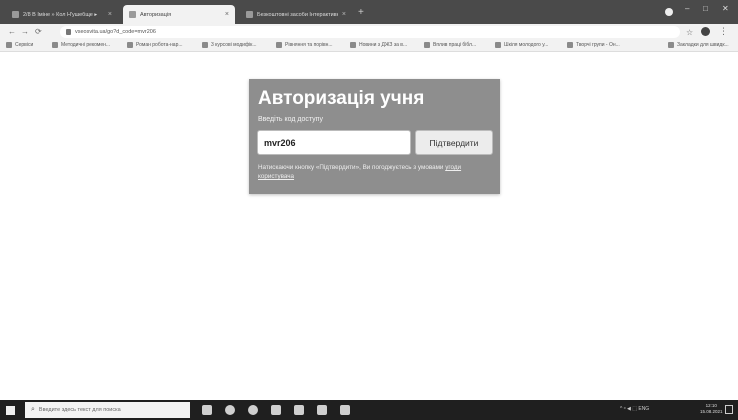 The height and width of the screenshot is (420, 738). What do you see at coordinates (361, 13) in the screenshot?
I see `new-tab-button: +` at bounding box center [361, 13].